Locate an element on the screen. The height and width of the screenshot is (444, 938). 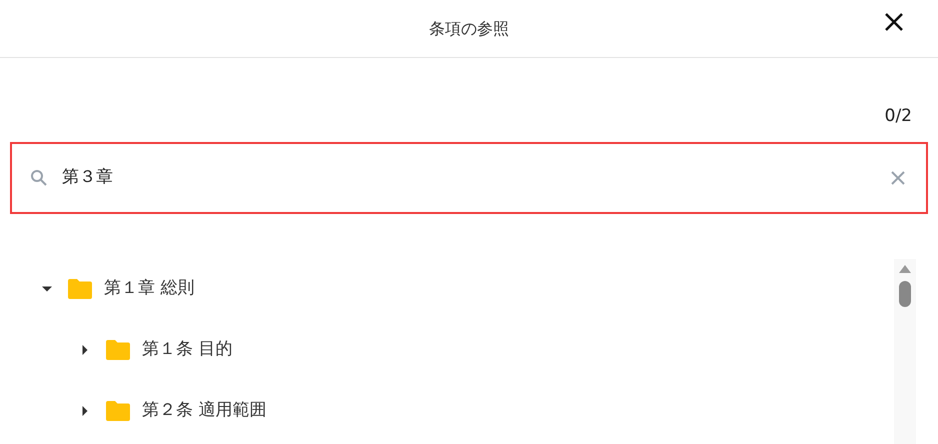
clear-icon is located at coordinates (898, 178).